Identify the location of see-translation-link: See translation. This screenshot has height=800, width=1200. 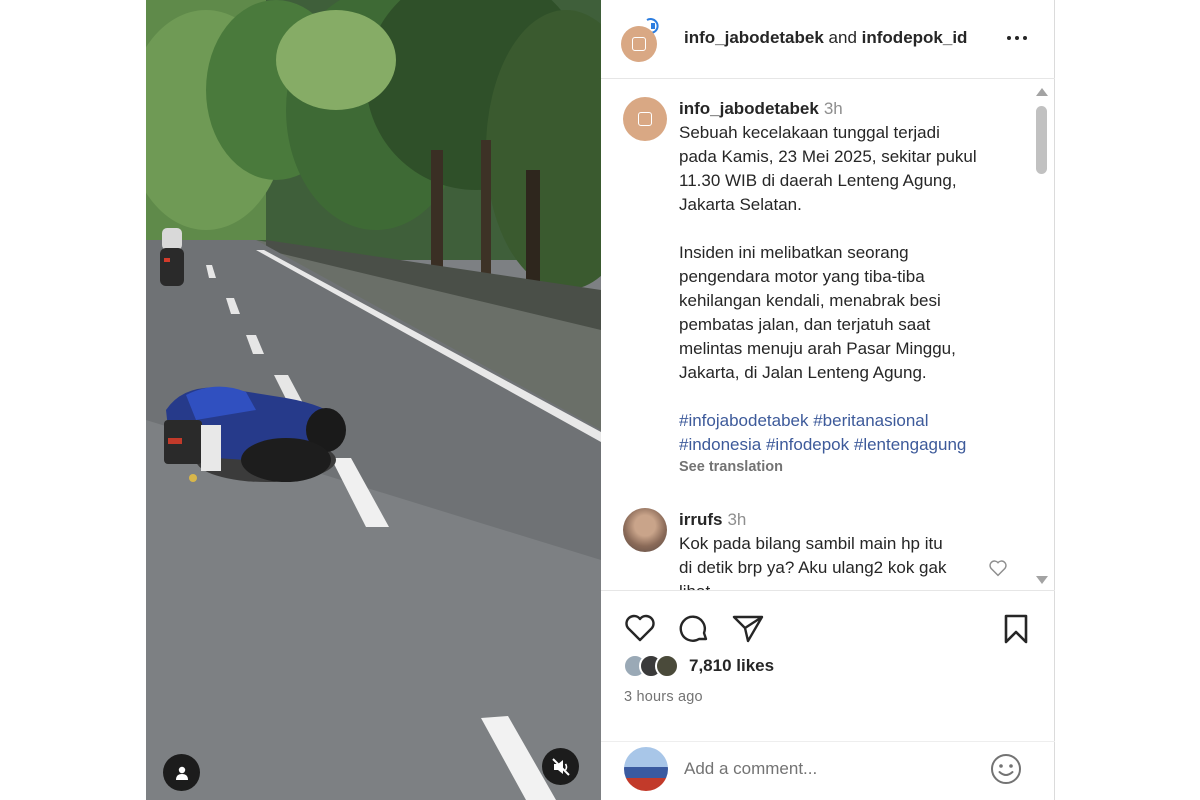
(849, 467).